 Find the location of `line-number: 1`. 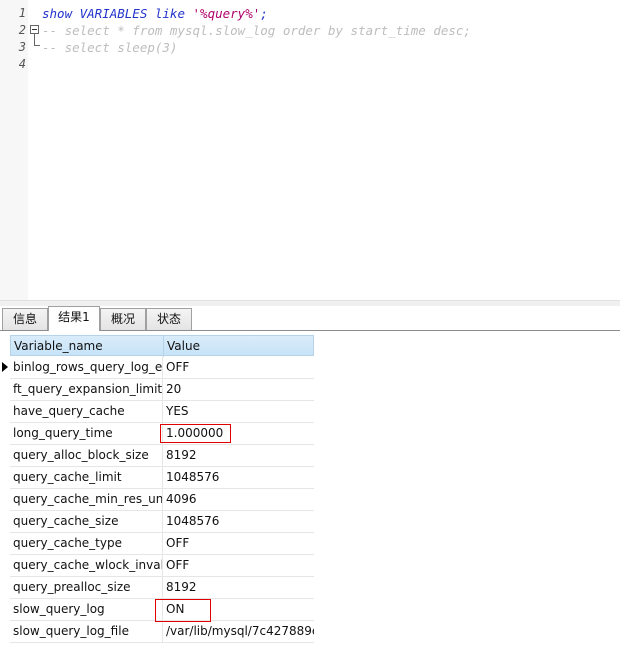

line-number: 1 is located at coordinates (22, 13).